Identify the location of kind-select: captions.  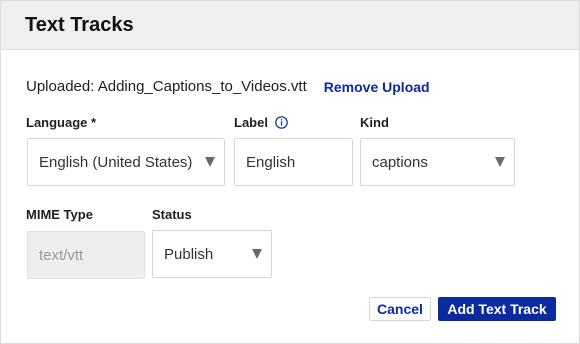
(437, 162).